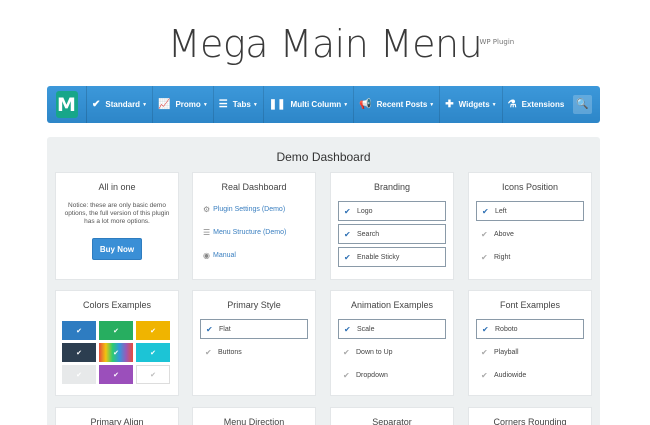 This screenshot has height=425, width=650. I want to click on globe-icon: ◉, so click(206, 255).